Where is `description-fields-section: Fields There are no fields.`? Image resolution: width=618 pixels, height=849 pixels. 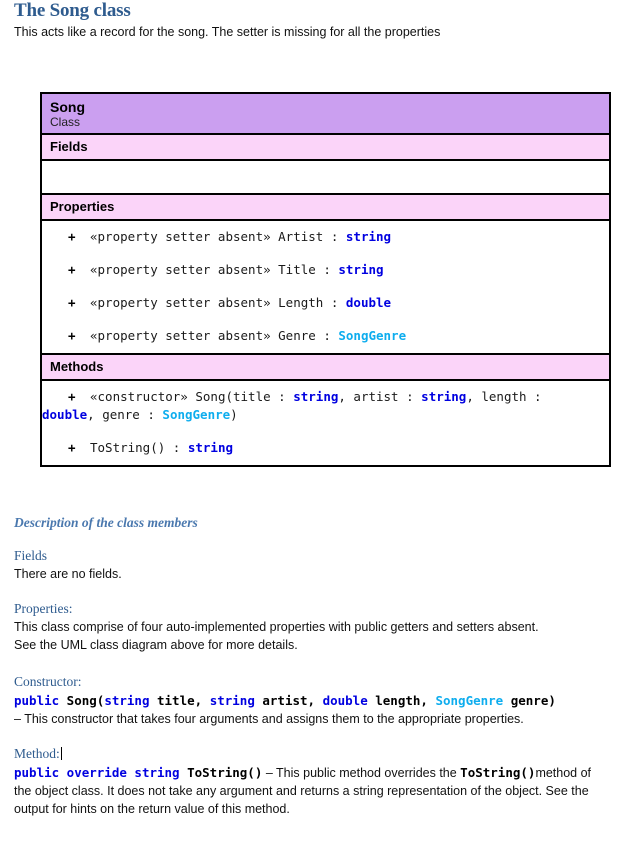 description-fields-section: Fields There are no fields. is located at coordinates (310, 565).